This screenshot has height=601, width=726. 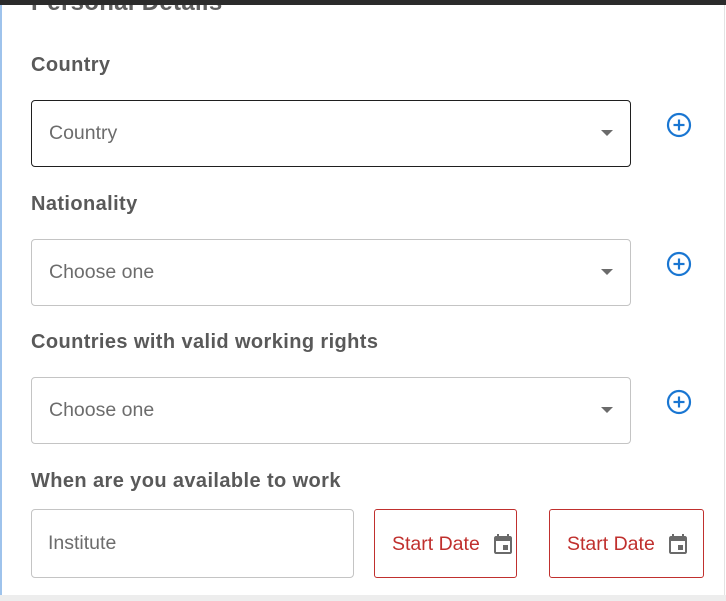 What do you see at coordinates (331, 410) in the screenshot?
I see `working-rights-select: Choose one` at bounding box center [331, 410].